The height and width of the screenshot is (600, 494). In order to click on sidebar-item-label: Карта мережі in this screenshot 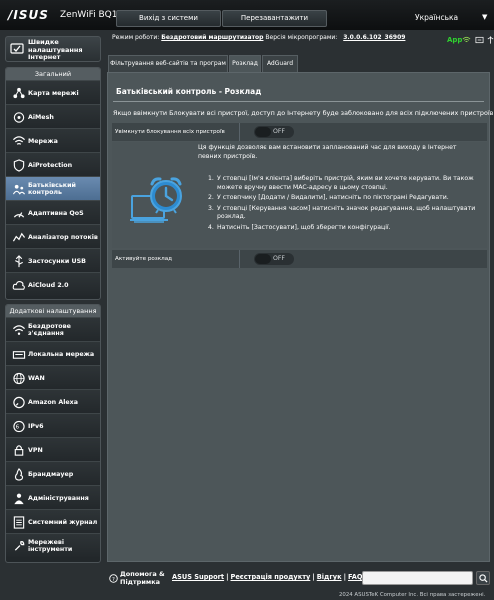, I will do `click(53, 93)`.